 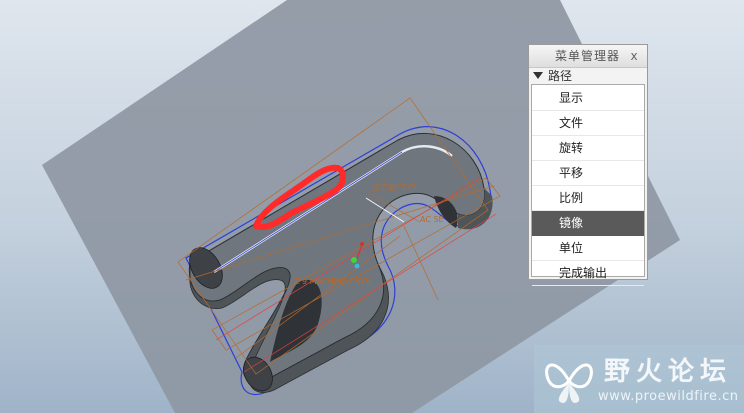 What do you see at coordinates (634, 56) in the screenshot?
I see `close-icon: x` at bounding box center [634, 56].